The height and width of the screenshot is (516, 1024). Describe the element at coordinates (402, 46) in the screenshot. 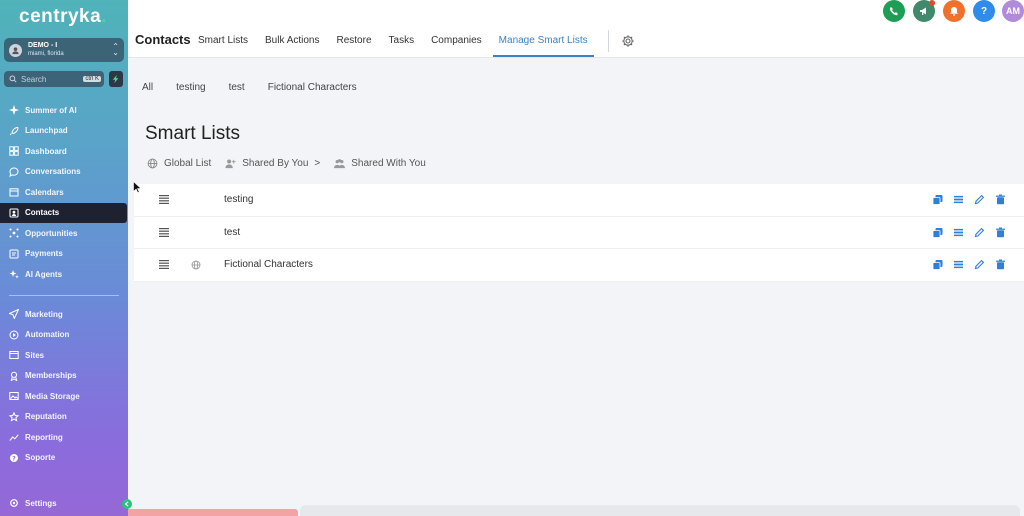

I see `tab-tasks: Tasks` at that location.